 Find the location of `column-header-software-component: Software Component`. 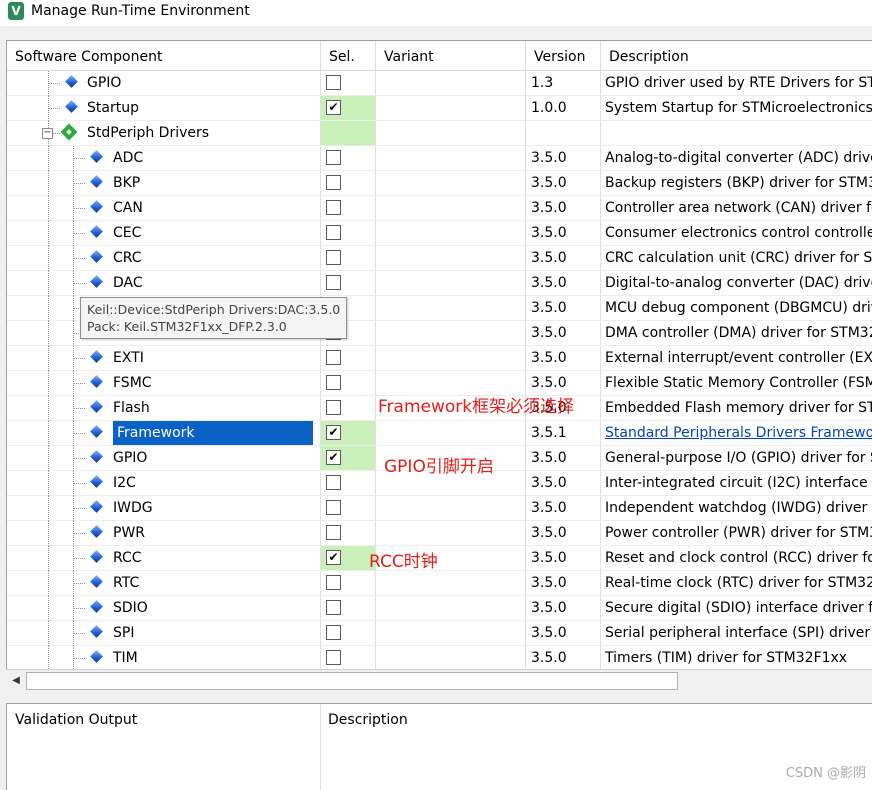

column-header-software-component: Software Component is located at coordinates (163, 55).